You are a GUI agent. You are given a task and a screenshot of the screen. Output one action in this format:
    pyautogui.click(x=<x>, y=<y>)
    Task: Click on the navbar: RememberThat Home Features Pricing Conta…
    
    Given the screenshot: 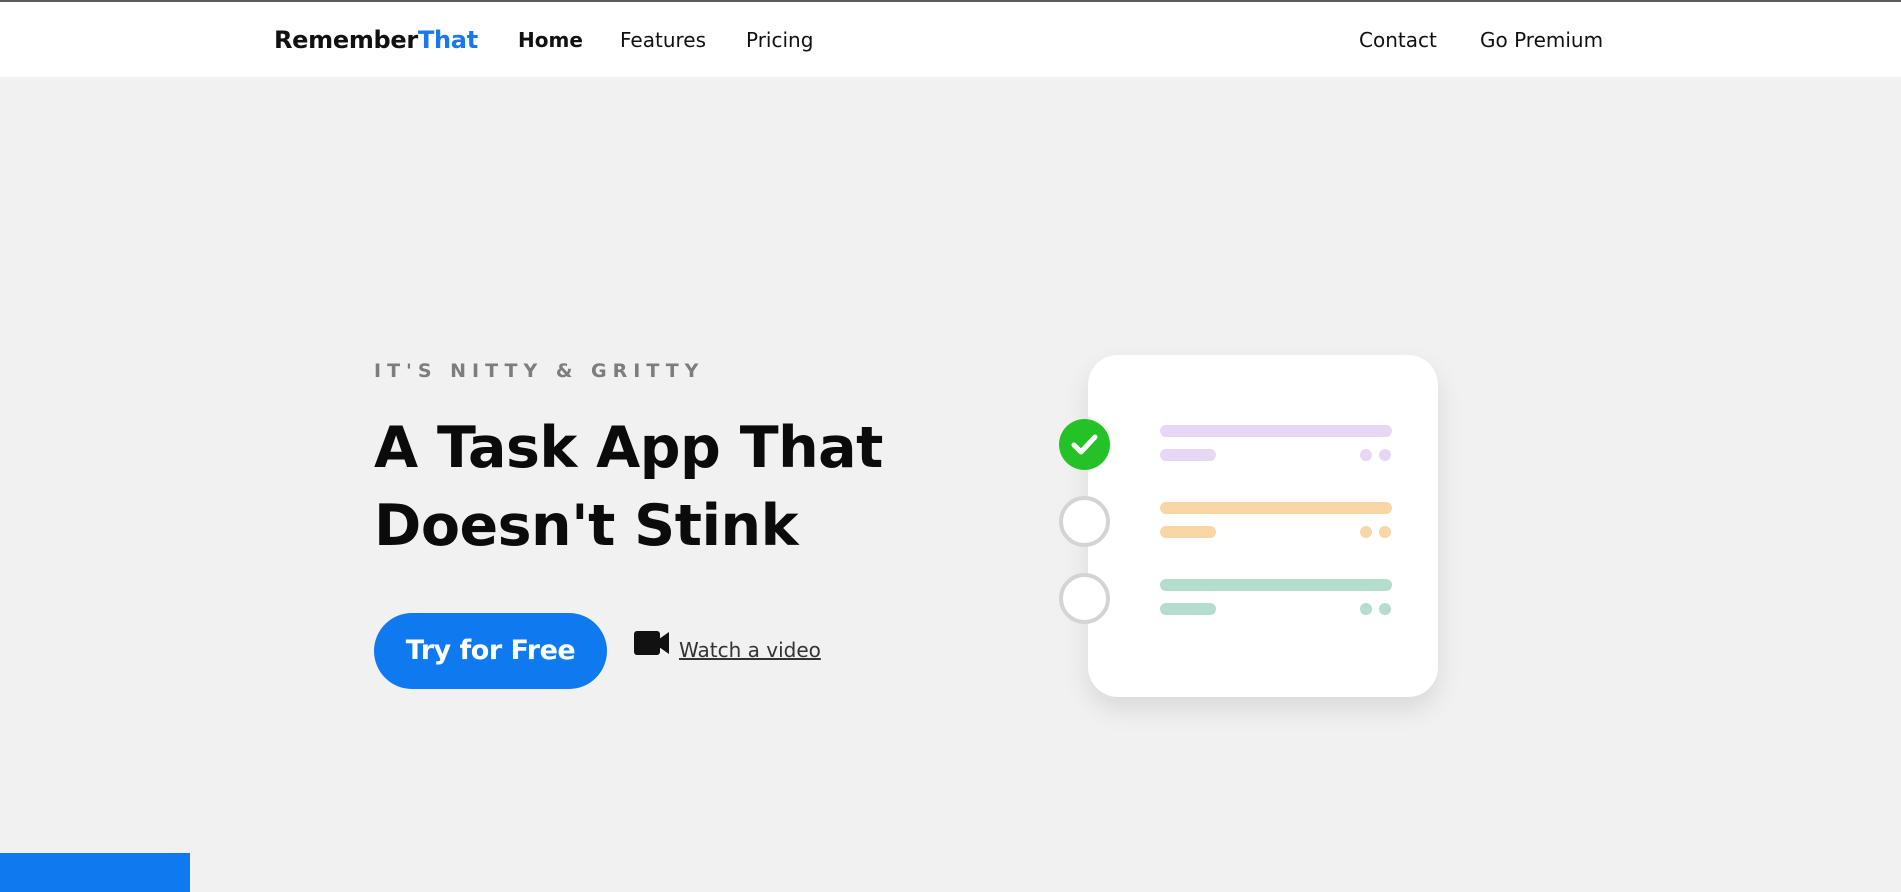 What is the action you would take?
    pyautogui.click(x=950, y=39)
    